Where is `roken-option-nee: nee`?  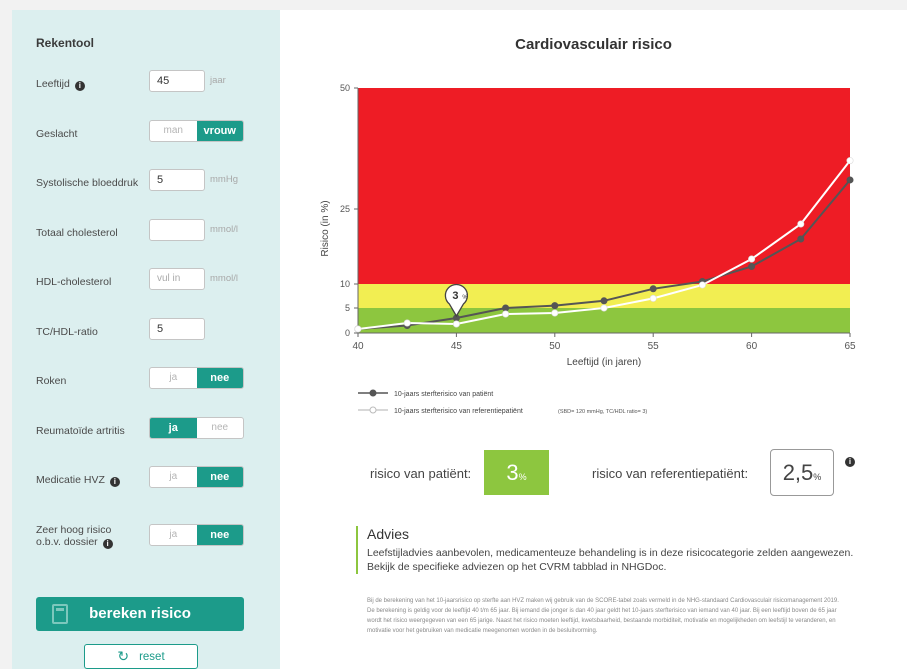
roken-option-nee: nee is located at coordinates (219, 378).